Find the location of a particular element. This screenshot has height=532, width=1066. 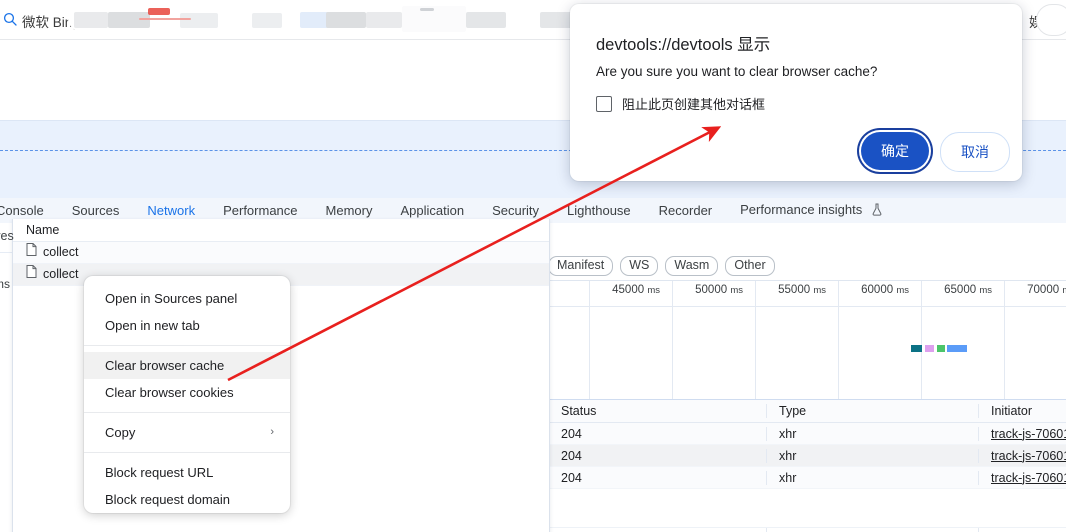

resource-type-filters: Manifest WS Wasm Other is located at coordinates (807, 266).